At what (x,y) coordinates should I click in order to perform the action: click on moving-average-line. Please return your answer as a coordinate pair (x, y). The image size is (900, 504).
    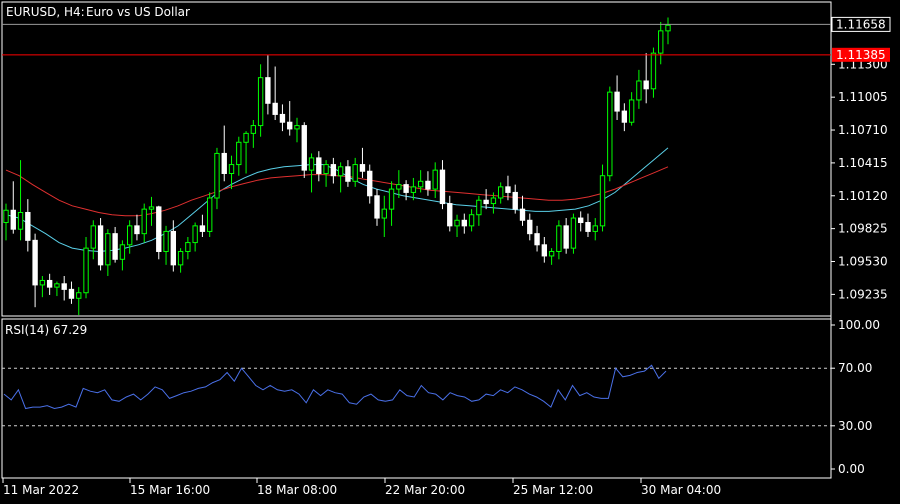
    Looking at the image, I should click on (337, 191).